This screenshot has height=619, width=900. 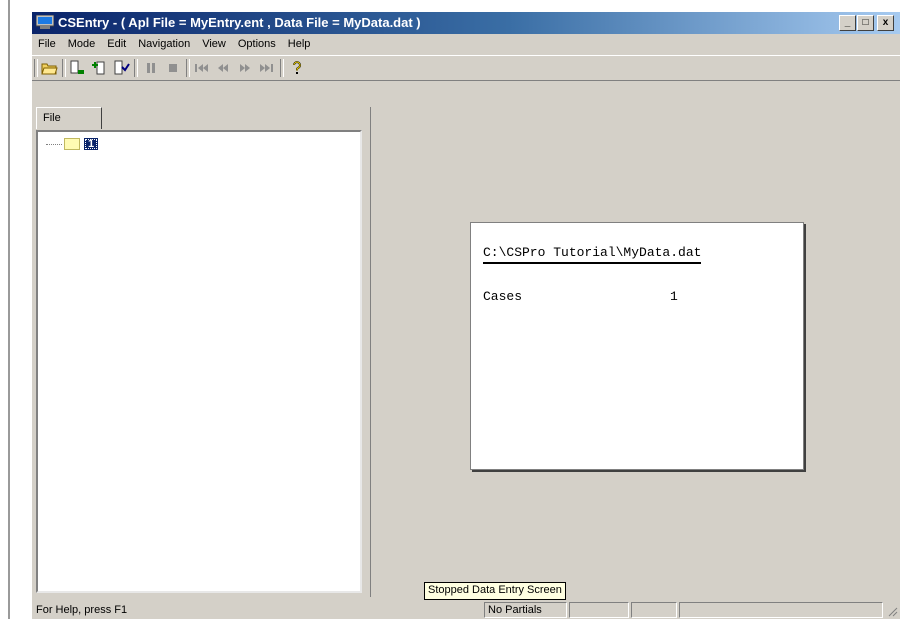 I want to click on status-help-text: For Help, press F1, so click(x=82, y=610).